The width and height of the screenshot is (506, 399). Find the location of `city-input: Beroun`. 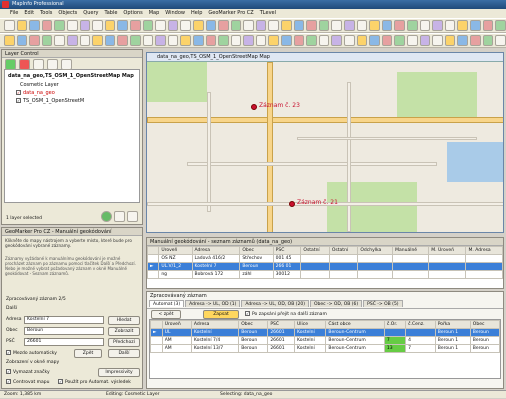

city-input: Beroun is located at coordinates (64, 331).